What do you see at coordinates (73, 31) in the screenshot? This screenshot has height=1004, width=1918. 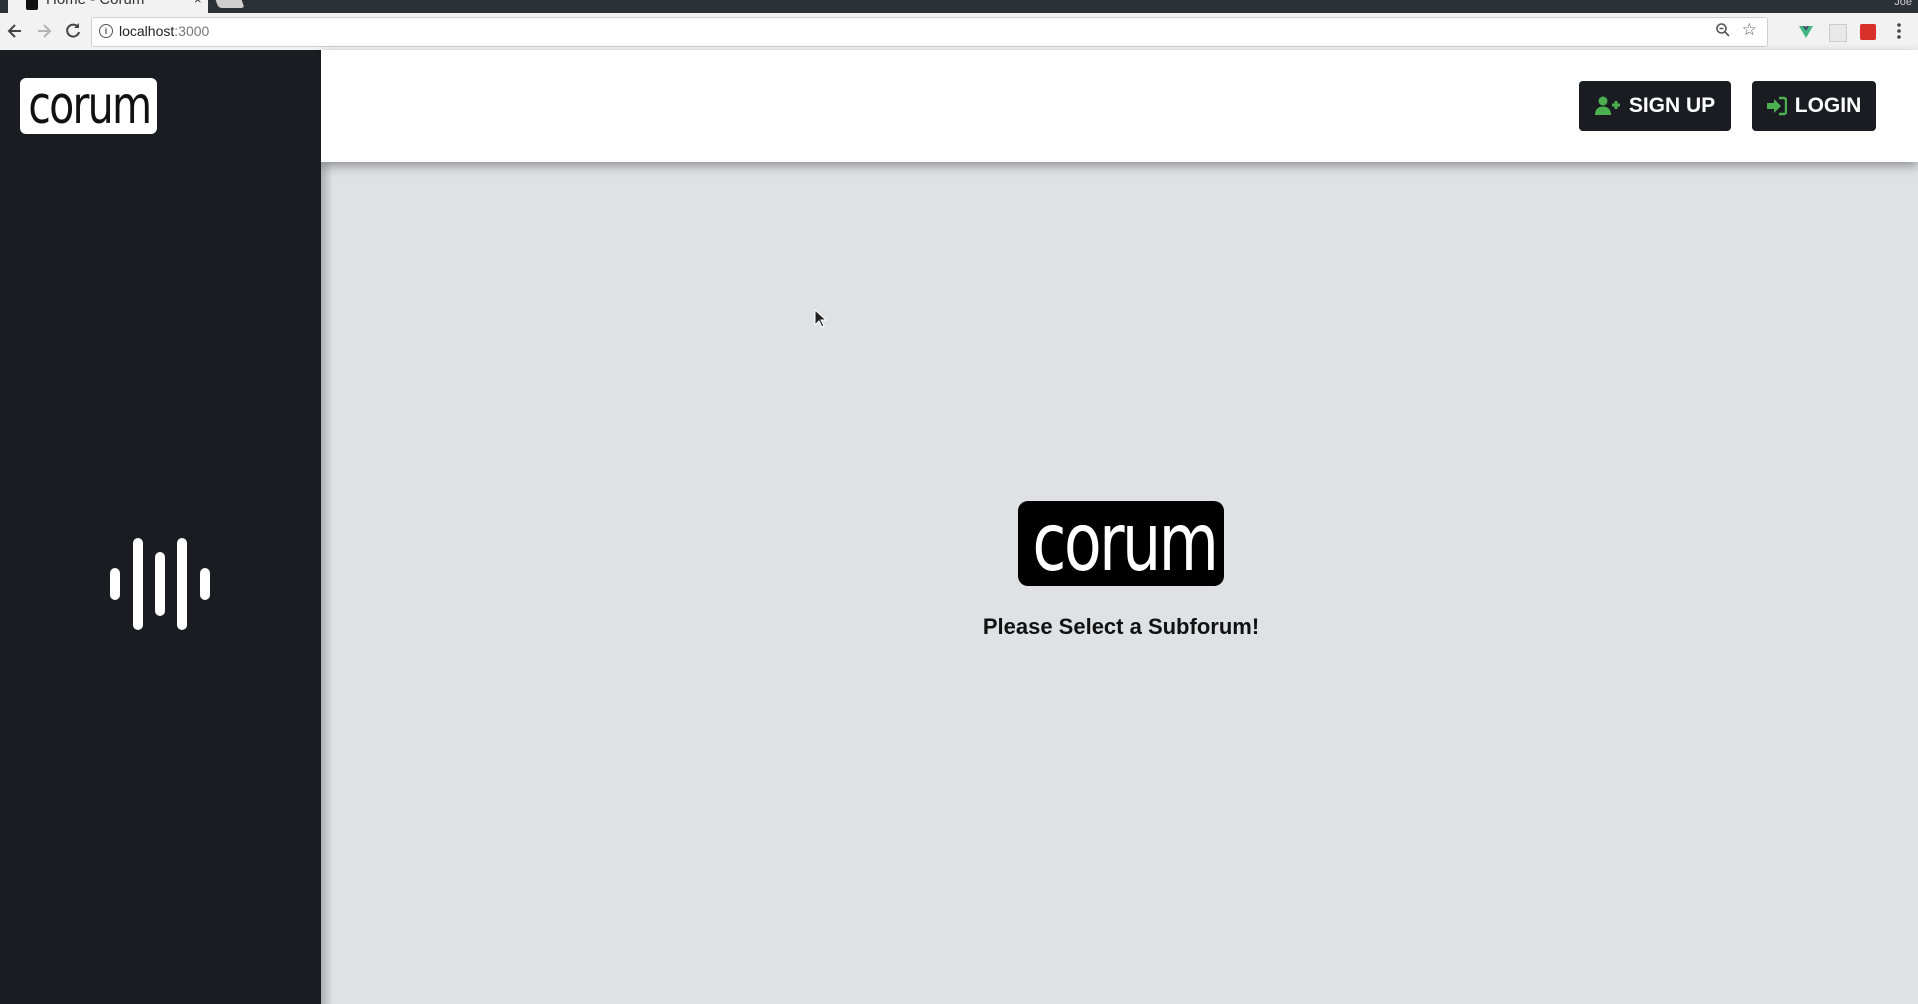 I see `reload-icon` at bounding box center [73, 31].